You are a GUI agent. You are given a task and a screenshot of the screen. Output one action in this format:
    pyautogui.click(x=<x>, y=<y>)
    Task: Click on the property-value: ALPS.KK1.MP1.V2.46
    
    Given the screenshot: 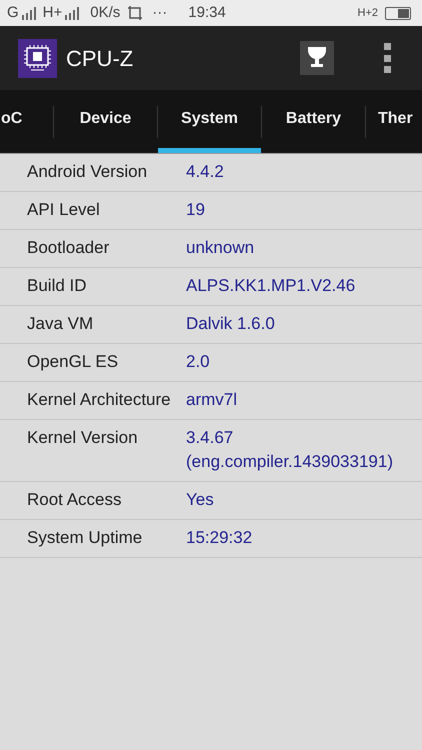 What is the action you would take?
    pyautogui.click(x=271, y=286)
    